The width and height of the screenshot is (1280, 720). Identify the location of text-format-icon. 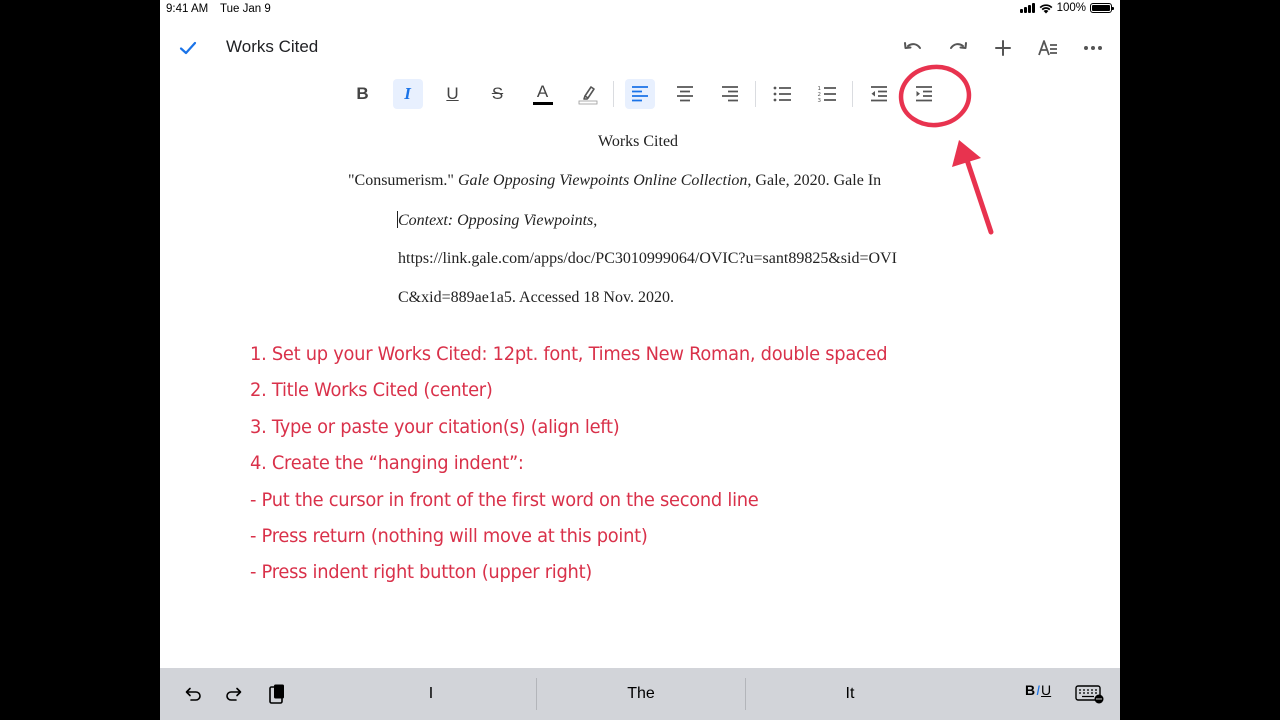
(1047, 47).